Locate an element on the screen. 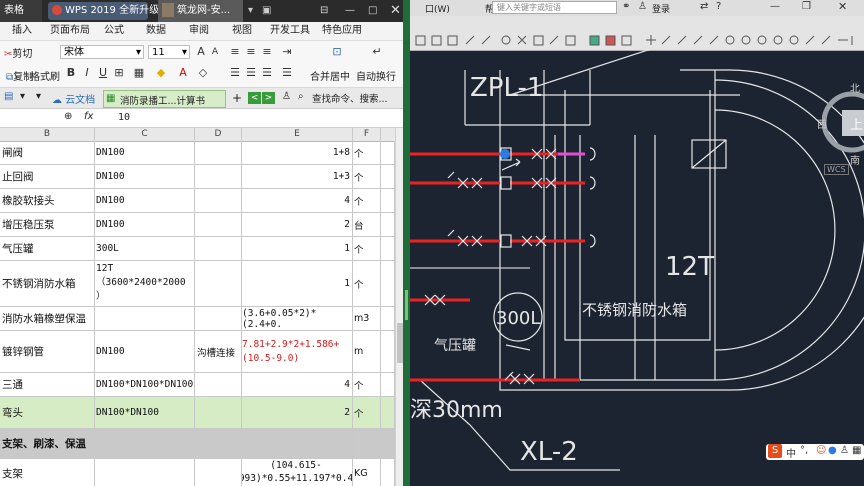 The width and height of the screenshot is (864, 486). italic-button: I is located at coordinates (87, 73).